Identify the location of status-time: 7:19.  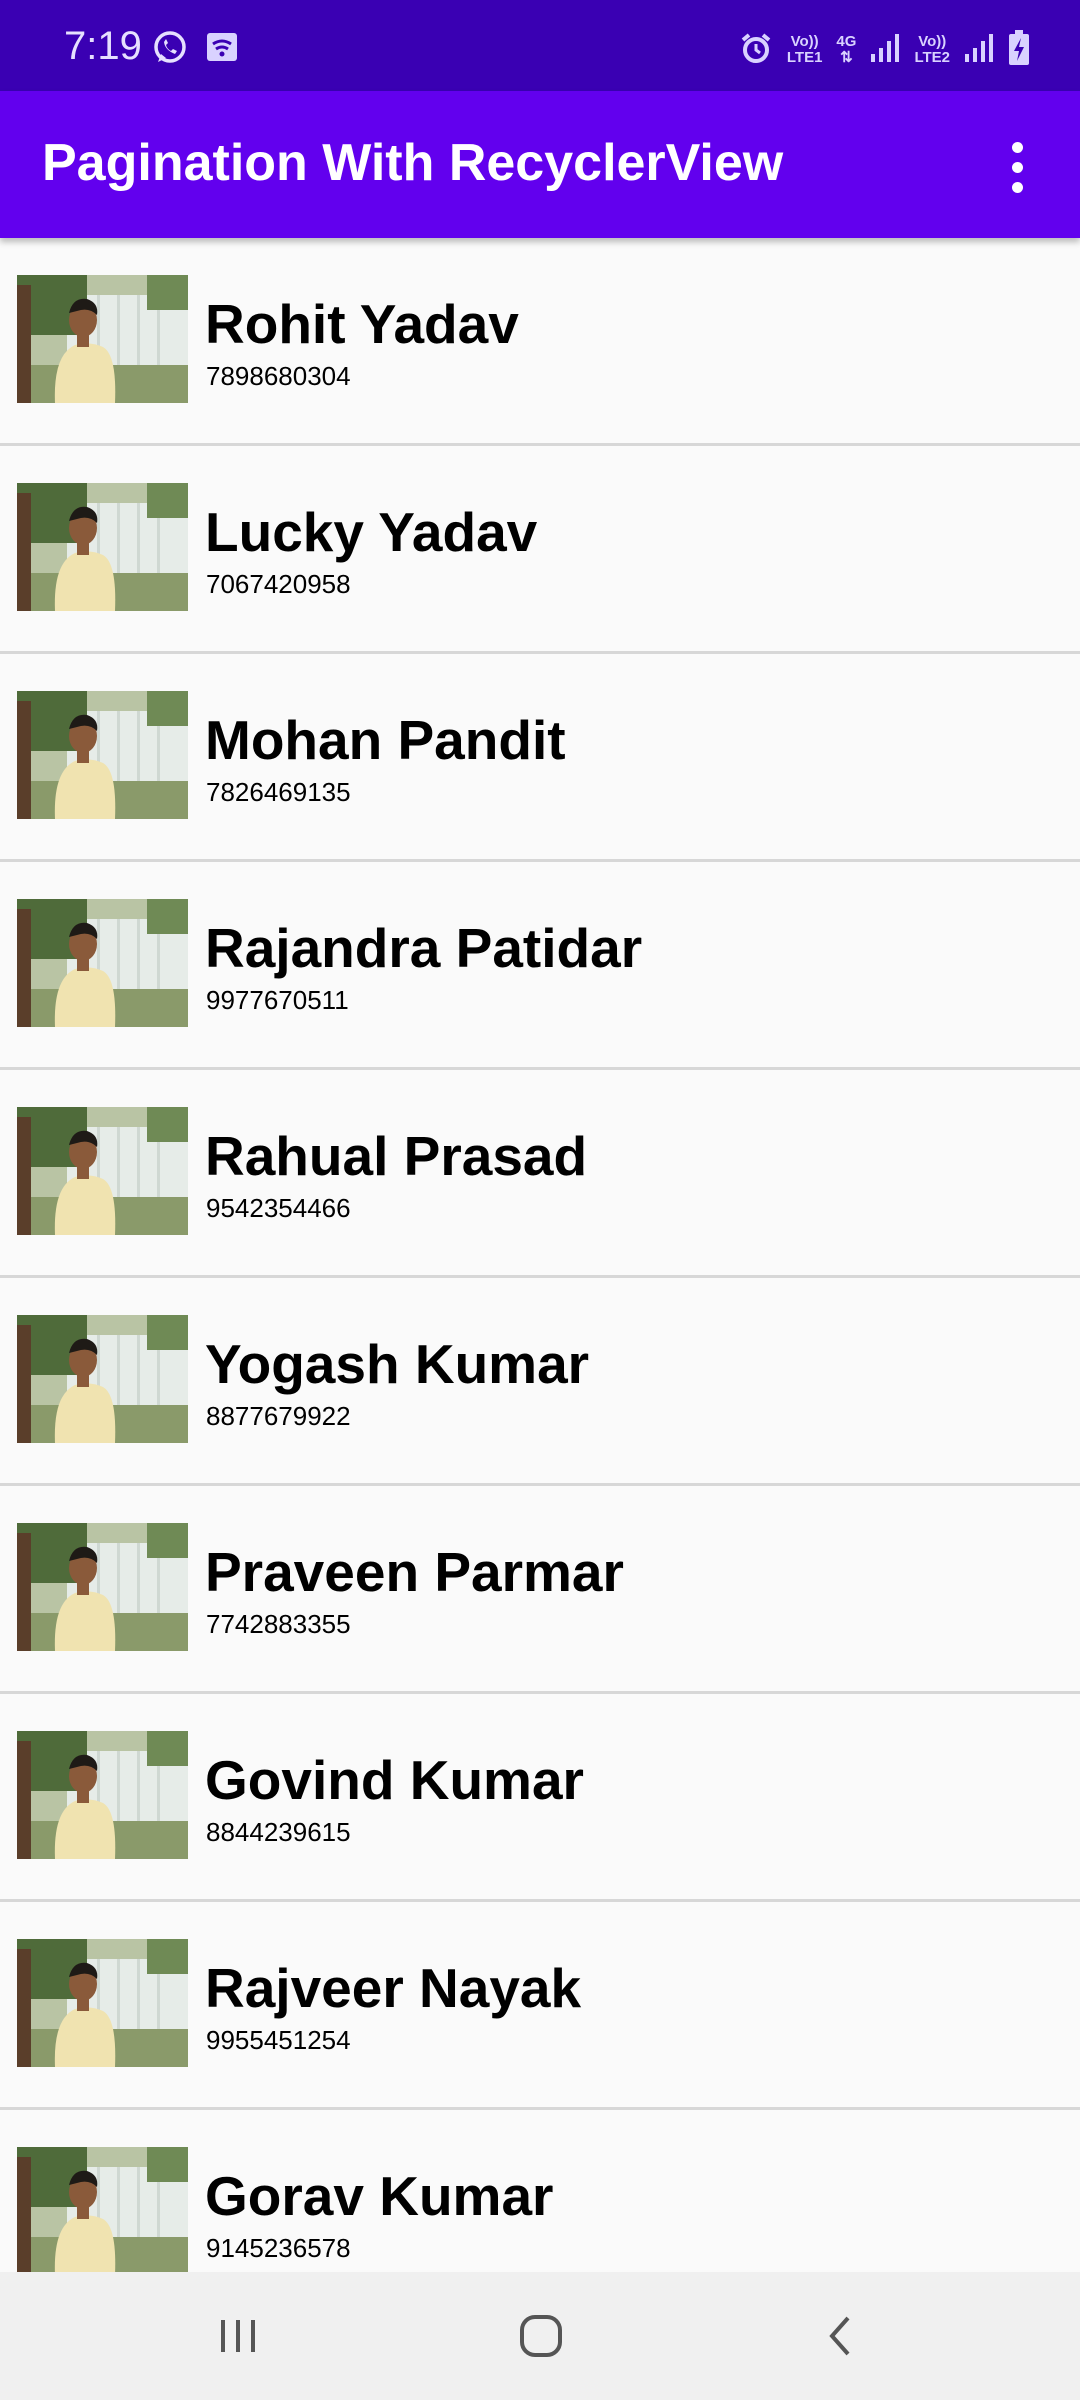
(103, 46).